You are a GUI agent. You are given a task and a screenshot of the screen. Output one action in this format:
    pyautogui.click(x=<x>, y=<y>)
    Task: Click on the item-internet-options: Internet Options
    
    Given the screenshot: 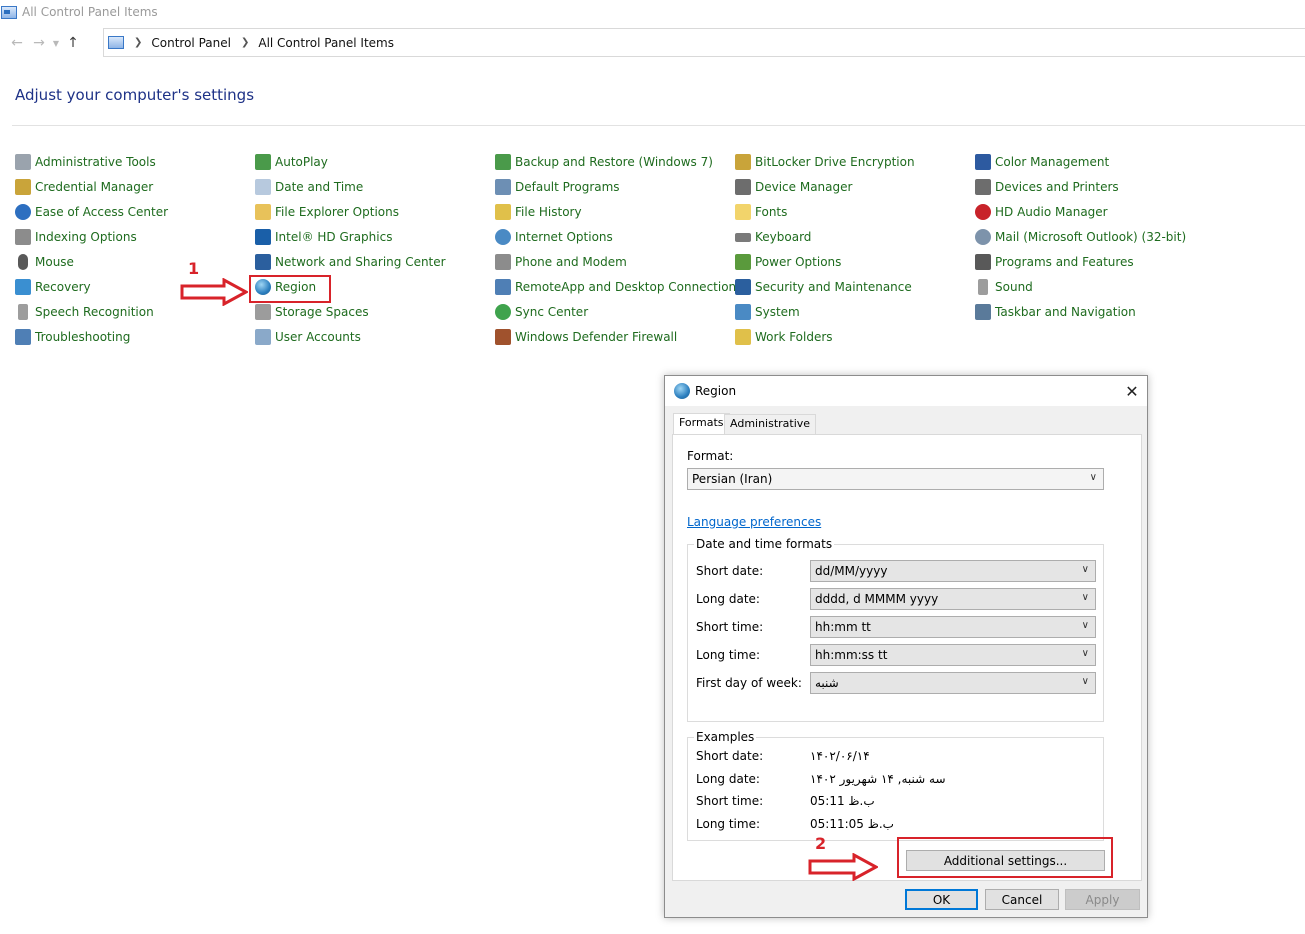 What is the action you would take?
    pyautogui.click(x=554, y=237)
    